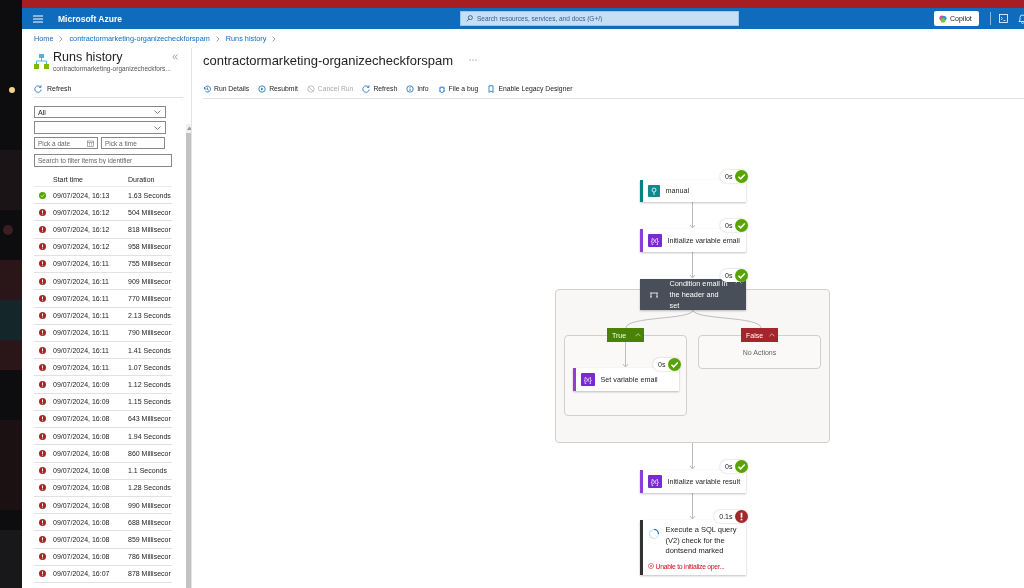 Image resolution: width=1024 pixels, height=588 pixels. Describe the element at coordinates (310, 88) in the screenshot. I see `cancel-icon` at that location.